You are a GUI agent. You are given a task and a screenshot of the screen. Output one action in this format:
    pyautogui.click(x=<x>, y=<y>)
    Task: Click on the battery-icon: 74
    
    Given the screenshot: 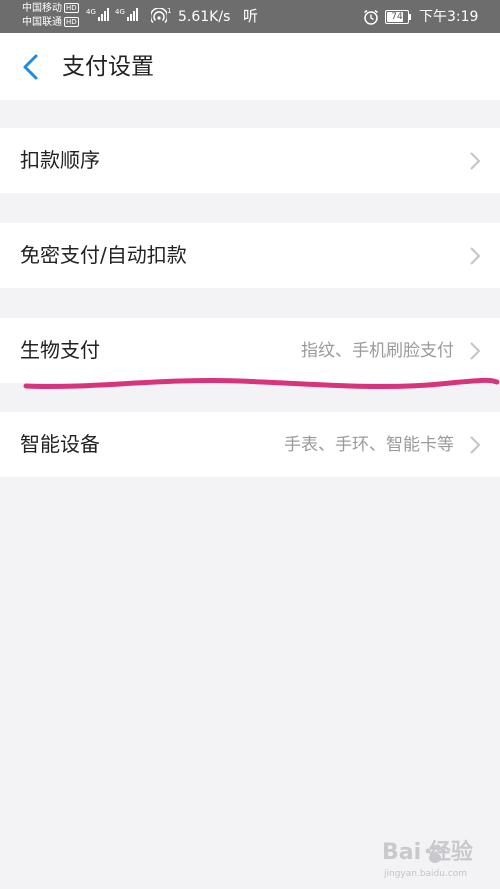 What is the action you would take?
    pyautogui.click(x=397, y=17)
    